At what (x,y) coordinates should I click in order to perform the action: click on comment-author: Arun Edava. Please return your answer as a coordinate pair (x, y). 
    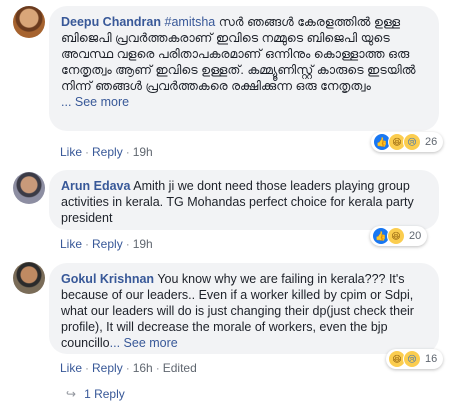
    Looking at the image, I should click on (95, 186).